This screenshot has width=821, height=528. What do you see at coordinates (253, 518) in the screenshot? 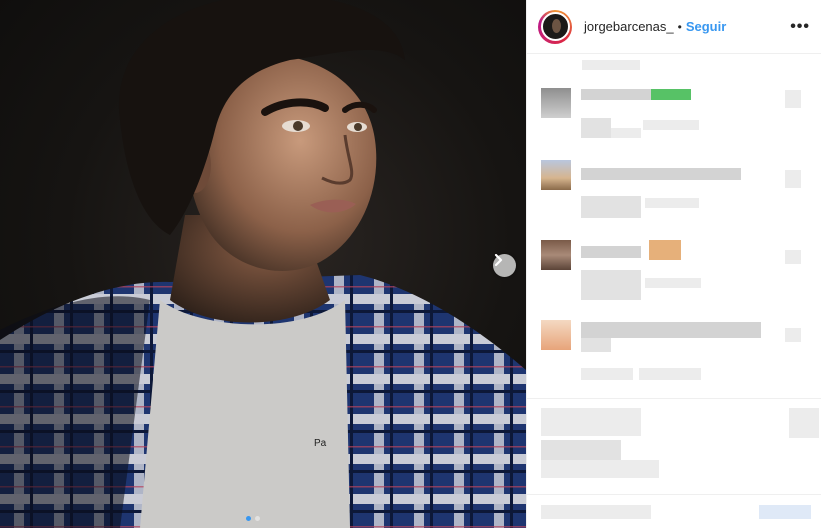
I see `carousel-indicator` at bounding box center [253, 518].